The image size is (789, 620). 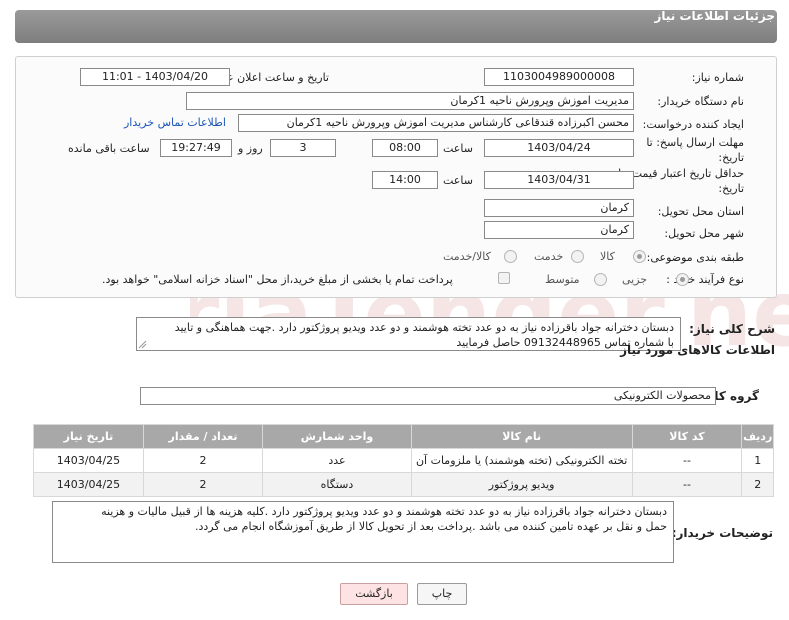 What do you see at coordinates (565, 342) in the screenshot?
I see `description-line-2: با شماره تماس 09132448965 حاصل فرمایید` at bounding box center [565, 342].